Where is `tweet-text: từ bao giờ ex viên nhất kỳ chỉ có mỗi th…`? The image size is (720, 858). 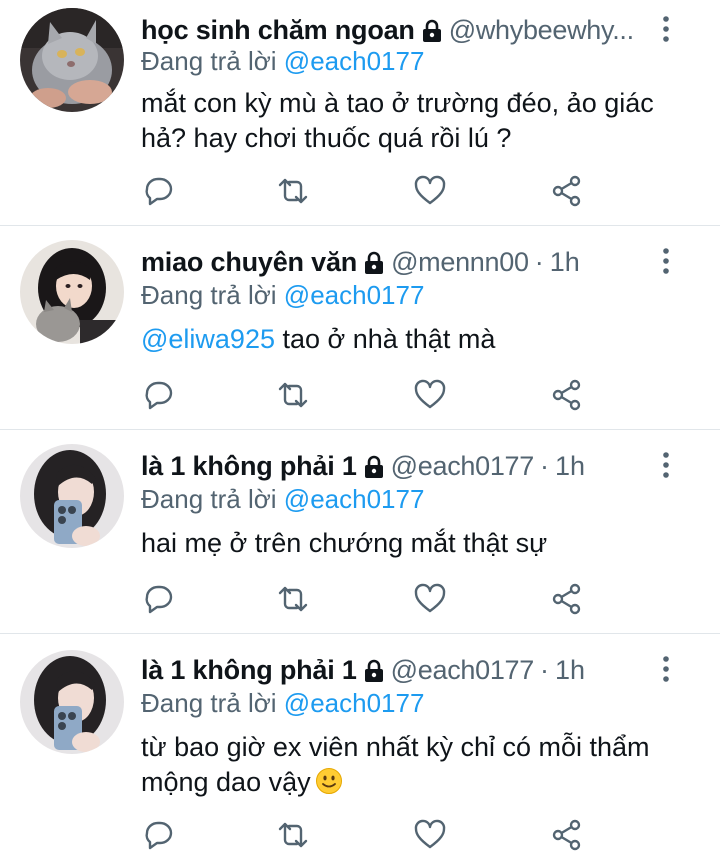
tweet-text: từ bao giờ ex viên nhất kỳ chỉ có mỗi th… is located at coordinates (406, 765).